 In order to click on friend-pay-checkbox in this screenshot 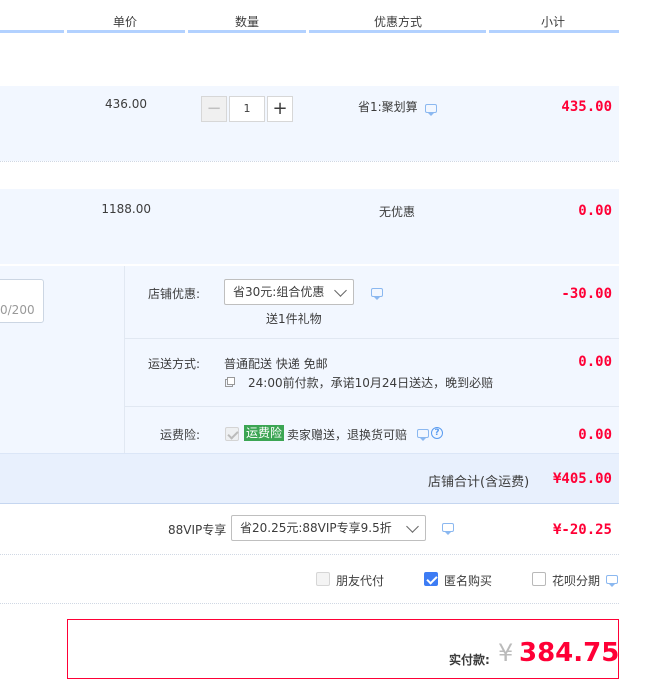, I will do `click(323, 579)`.